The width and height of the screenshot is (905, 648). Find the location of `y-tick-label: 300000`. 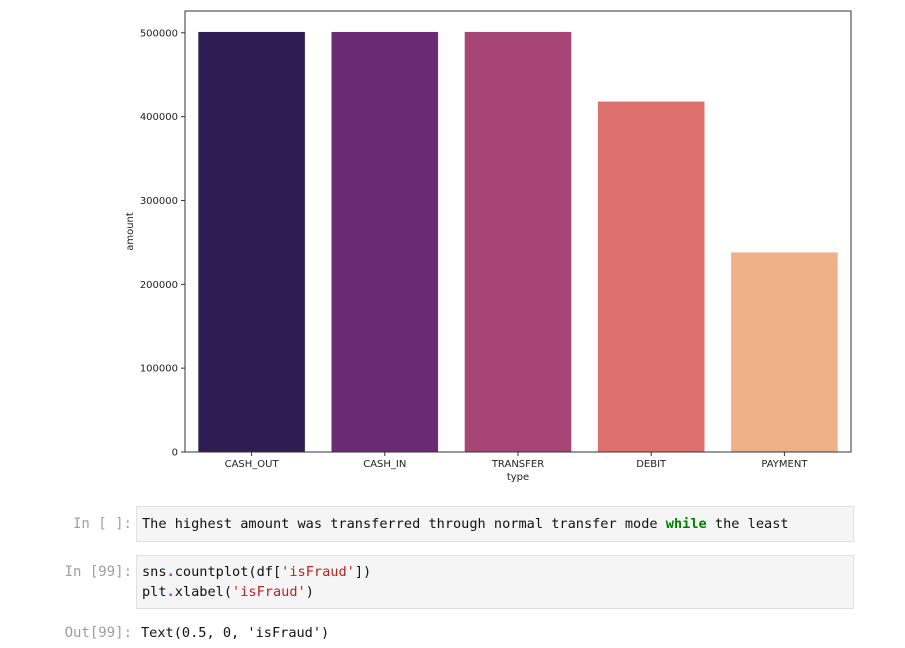

y-tick-label: 300000 is located at coordinates (159, 201).